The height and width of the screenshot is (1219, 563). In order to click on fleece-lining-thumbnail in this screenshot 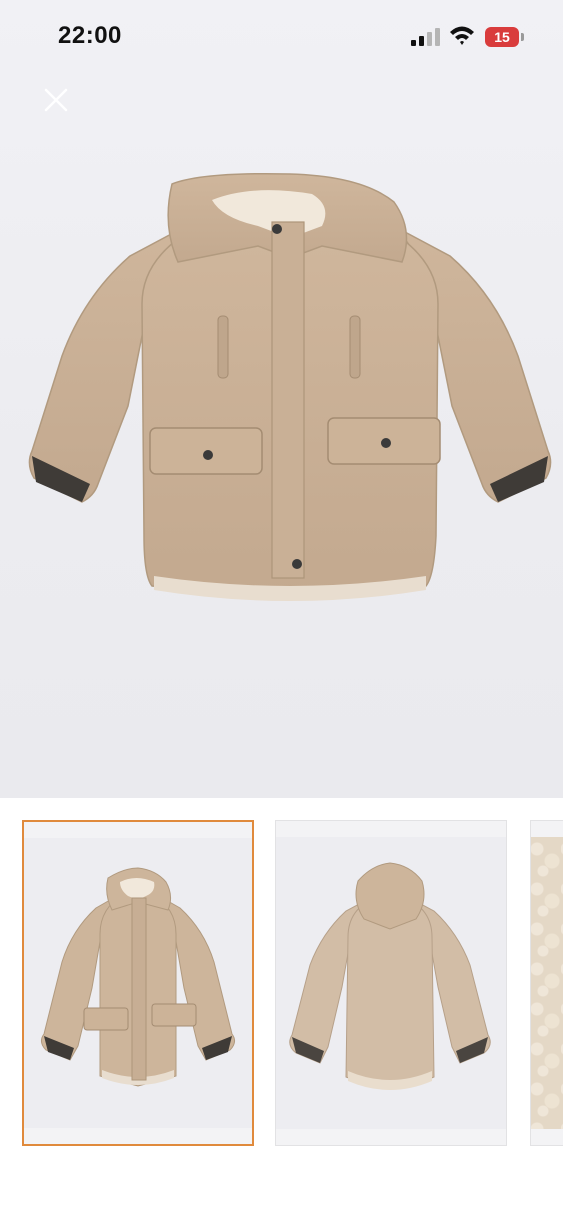, I will do `click(547, 983)`.